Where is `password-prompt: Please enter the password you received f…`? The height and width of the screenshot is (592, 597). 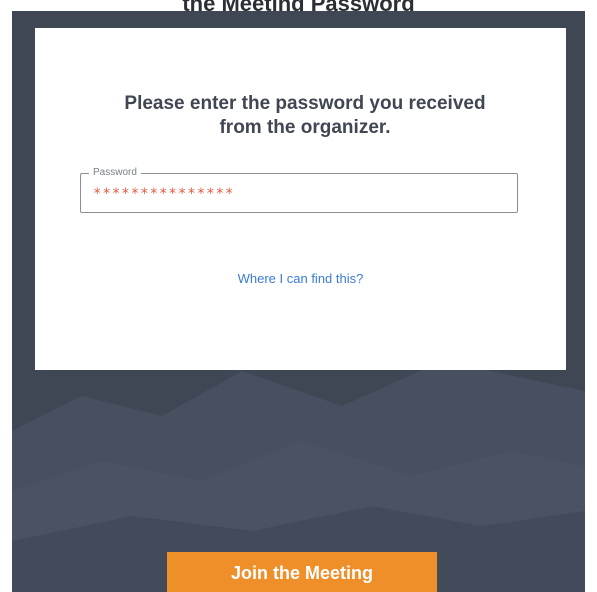
password-prompt: Please enter the password you received f… is located at coordinates (305, 115).